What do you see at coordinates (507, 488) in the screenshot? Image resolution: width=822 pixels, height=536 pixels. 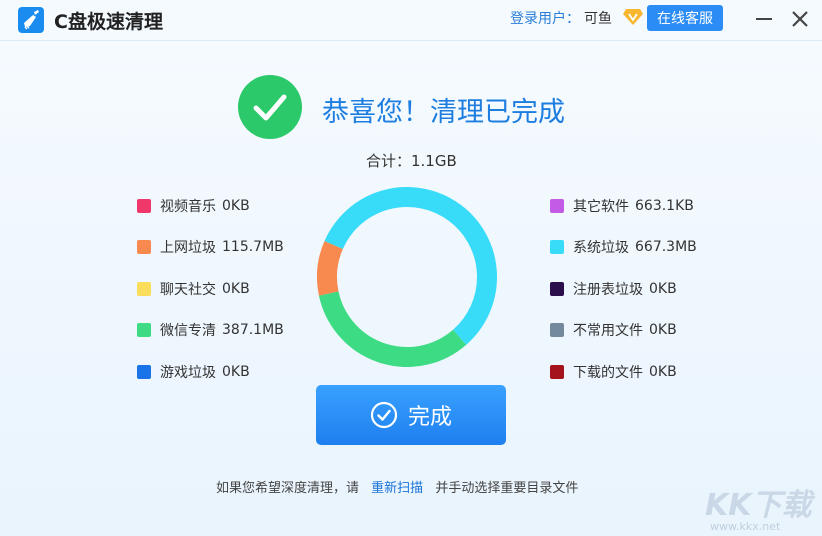 I see `footer-suffix: 并手动选择重要目录文件` at bounding box center [507, 488].